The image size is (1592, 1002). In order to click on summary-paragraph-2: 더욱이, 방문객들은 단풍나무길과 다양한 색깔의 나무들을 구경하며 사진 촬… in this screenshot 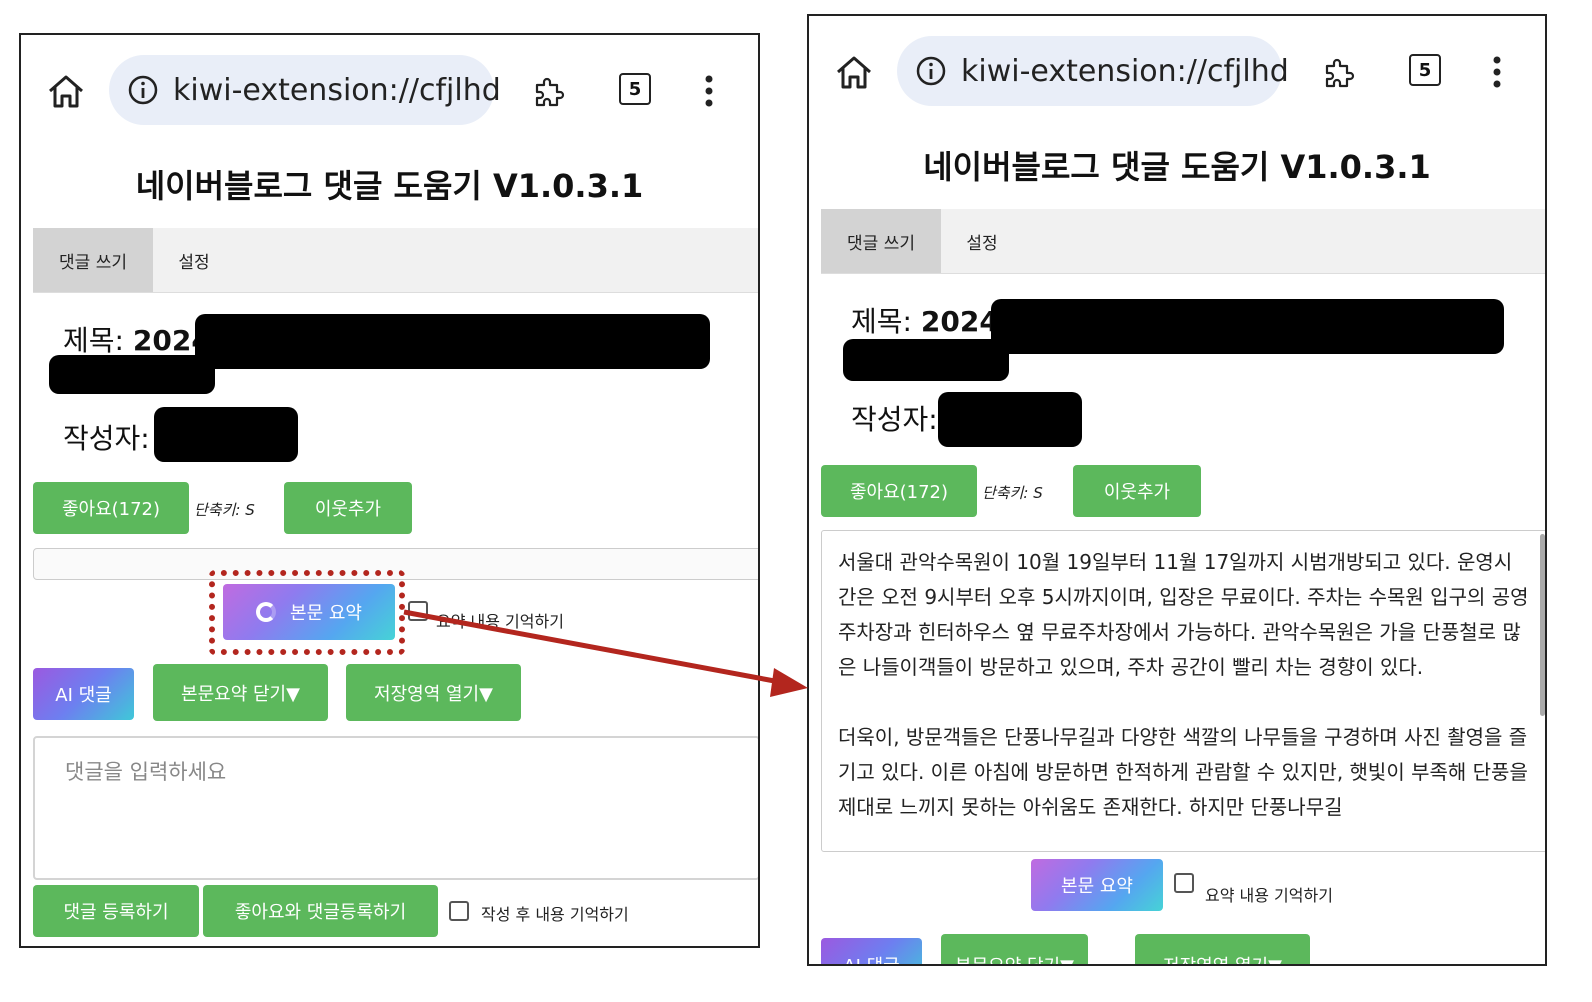, I will do `click(1183, 772)`.